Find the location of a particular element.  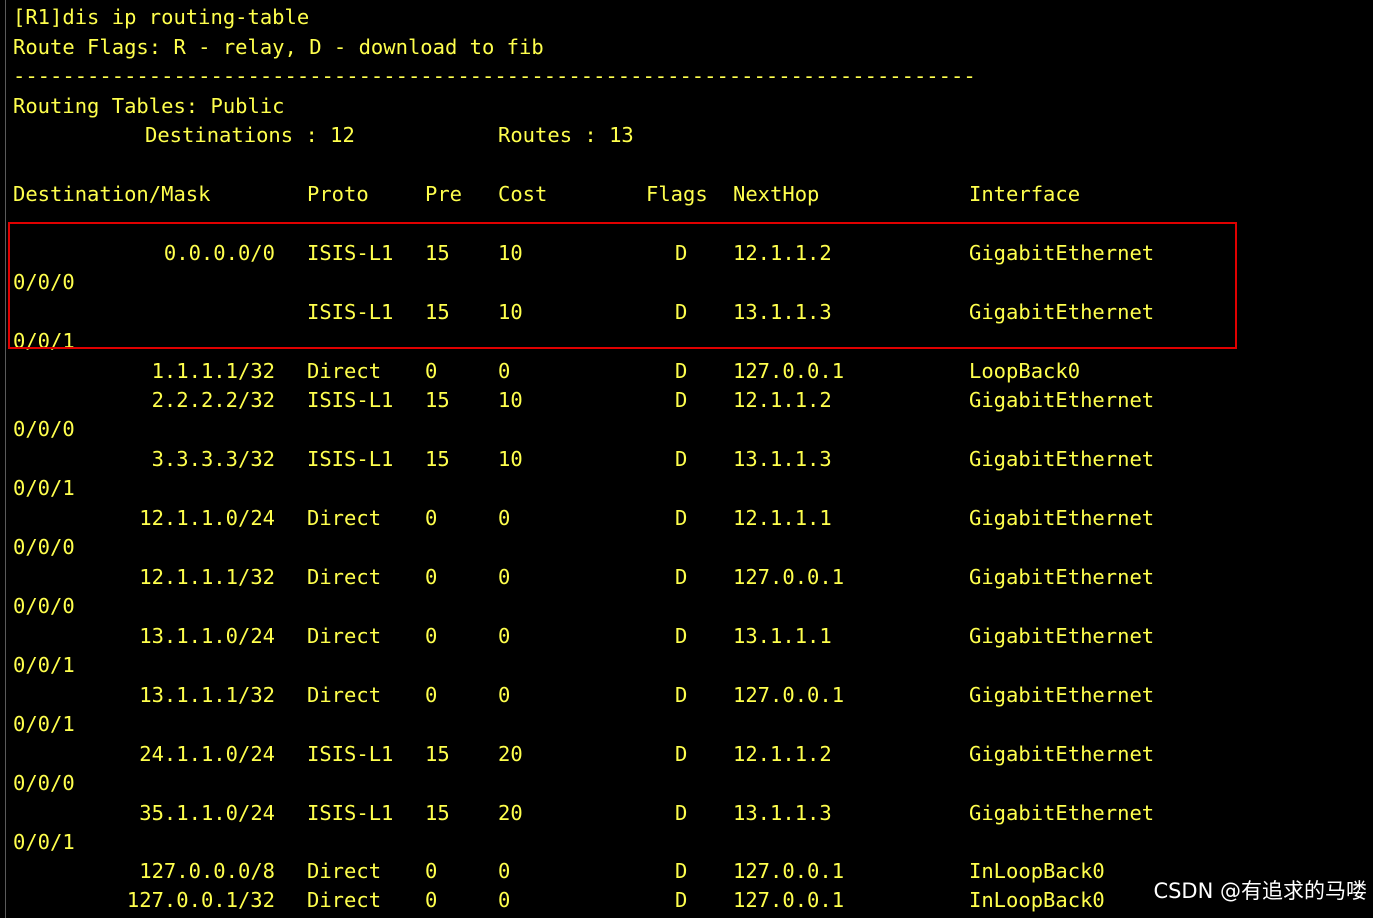

cell-nexthop: 13.1.1.1 is located at coordinates (782, 636).